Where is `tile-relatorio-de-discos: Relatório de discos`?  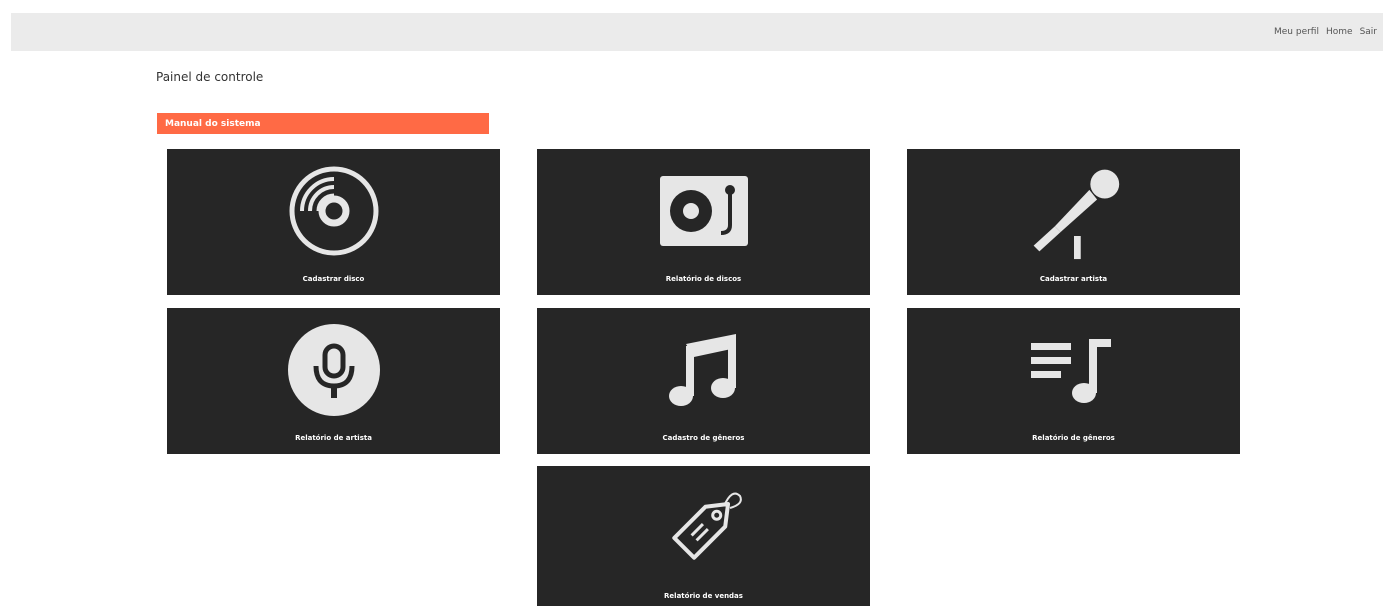 tile-relatorio-de-discos: Relatório de discos is located at coordinates (703, 222).